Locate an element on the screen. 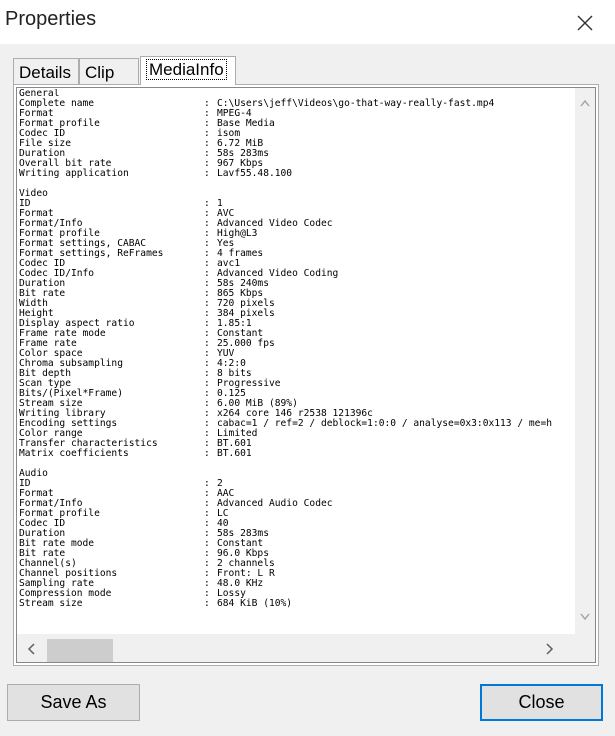 The width and height of the screenshot is (615, 736). scrollbar-corner is located at coordinates (585, 648).